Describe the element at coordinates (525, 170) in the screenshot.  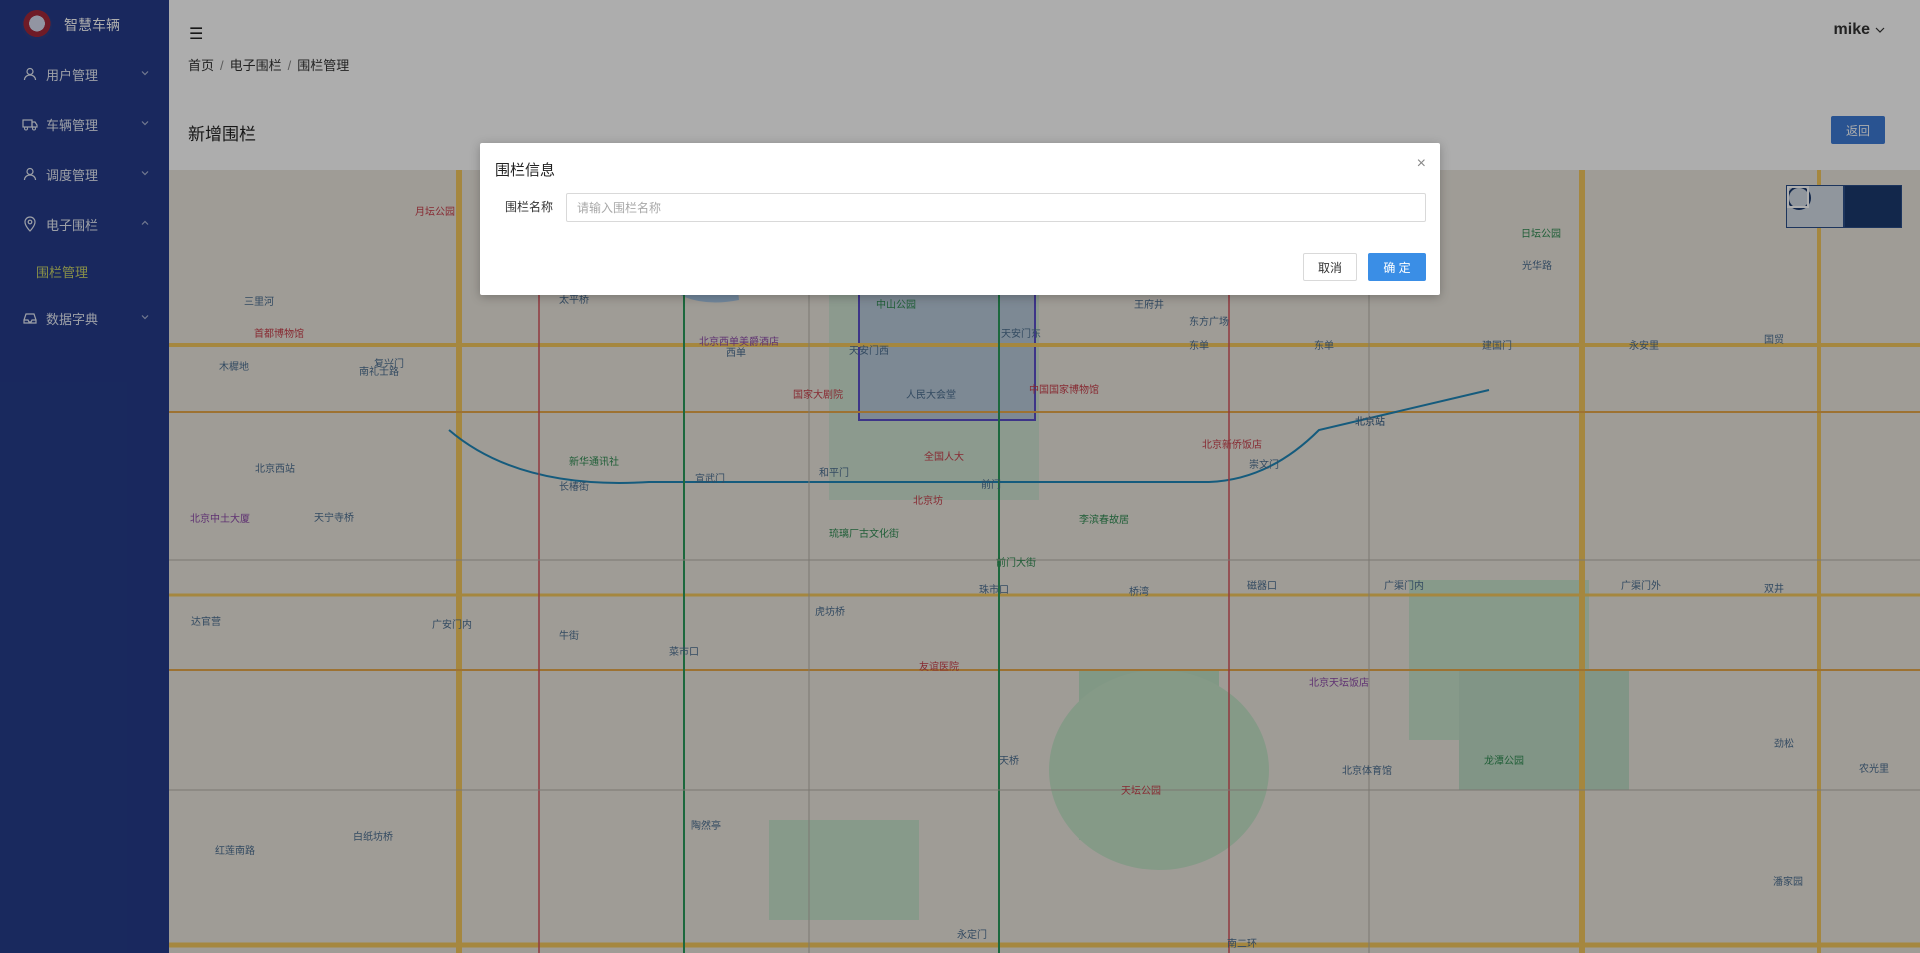
I see `dialog-title: 围栏信息` at that location.